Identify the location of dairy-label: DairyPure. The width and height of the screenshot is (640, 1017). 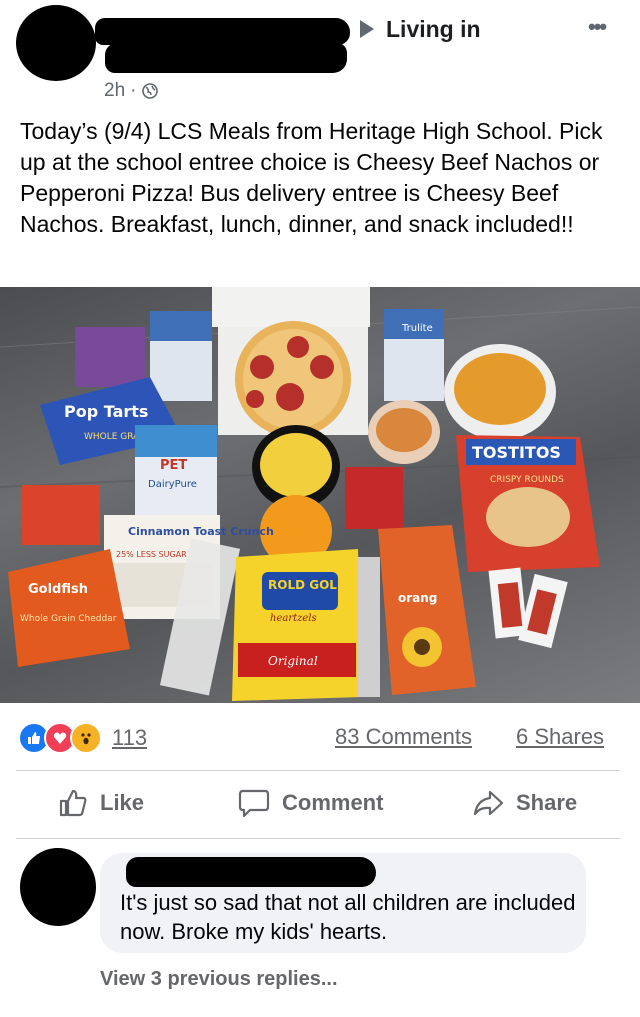
(172, 484).